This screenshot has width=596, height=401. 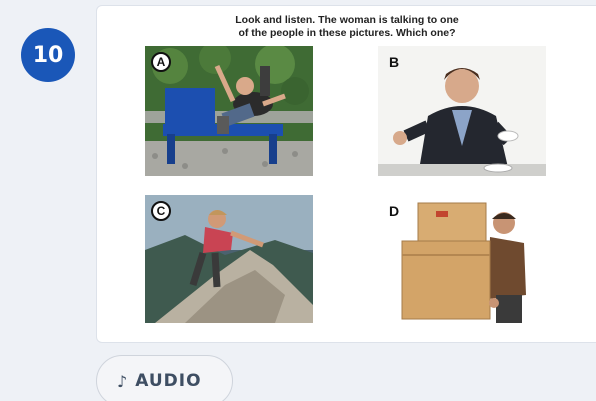 I want to click on option-c-picture: C, so click(x=229, y=259).